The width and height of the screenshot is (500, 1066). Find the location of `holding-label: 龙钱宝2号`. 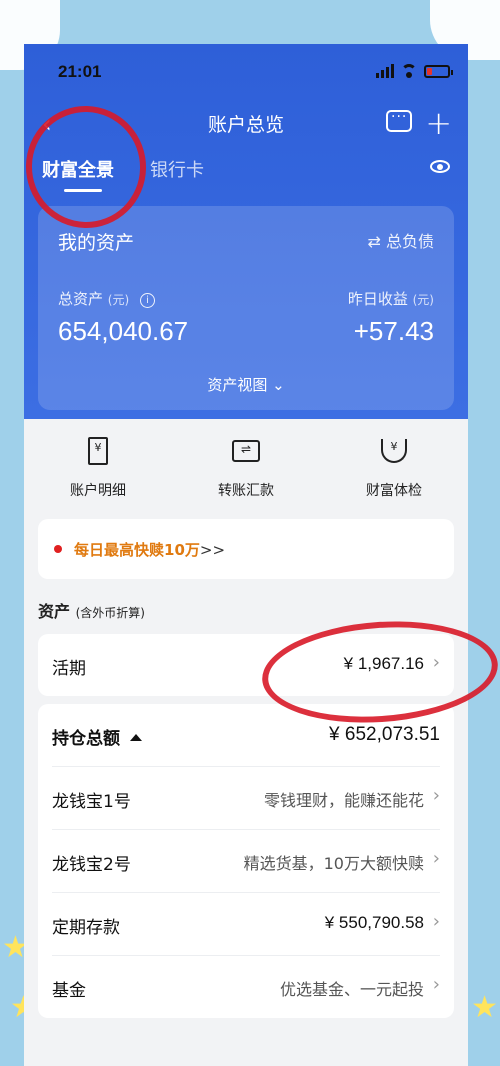

holding-label: 龙钱宝2号 is located at coordinates (91, 865).